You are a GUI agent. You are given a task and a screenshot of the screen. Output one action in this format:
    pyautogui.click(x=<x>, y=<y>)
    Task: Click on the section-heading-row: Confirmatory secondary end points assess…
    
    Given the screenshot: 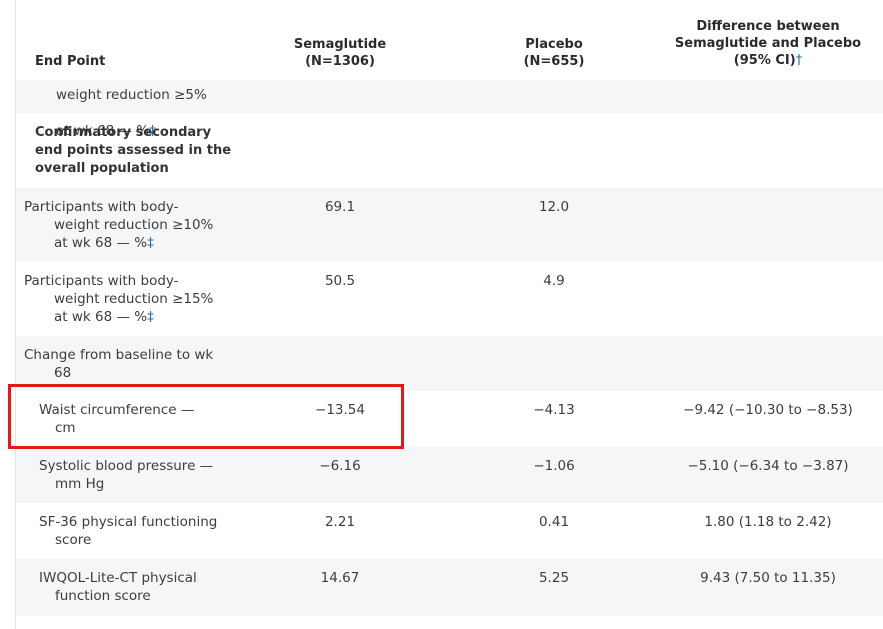 What is the action you would take?
    pyautogui.click(x=449, y=150)
    